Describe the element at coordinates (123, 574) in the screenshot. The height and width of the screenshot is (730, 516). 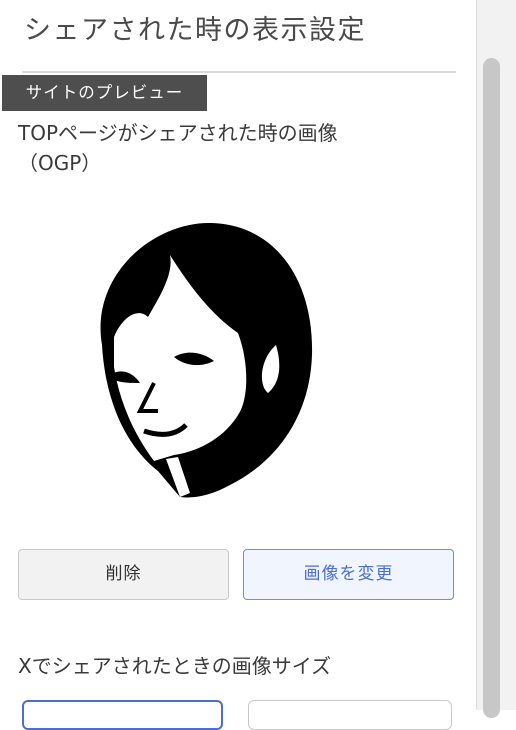
I see `delete-button: 削除` at that location.